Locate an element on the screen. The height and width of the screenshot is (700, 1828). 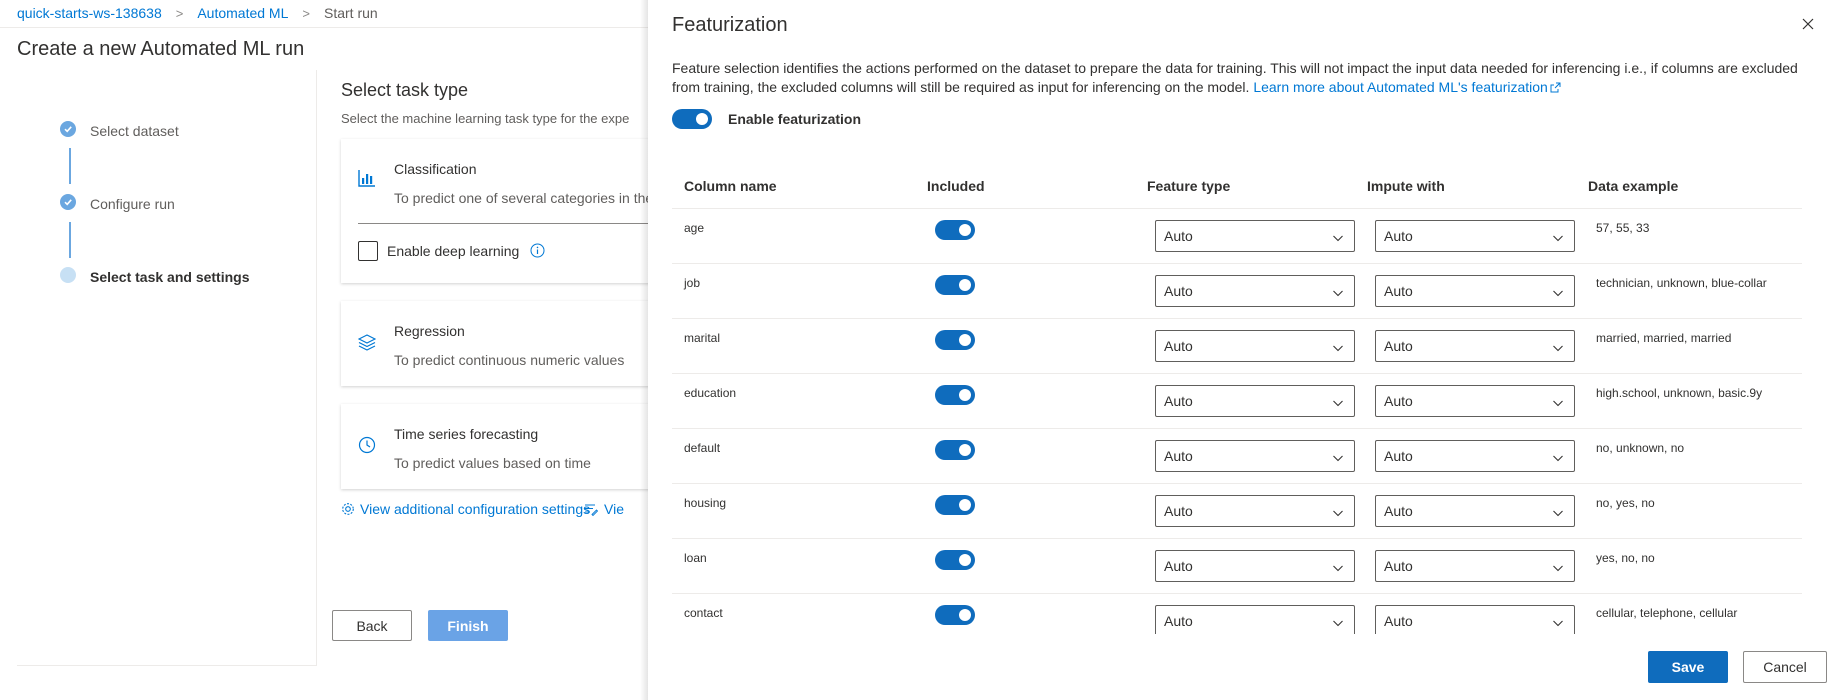
table-row: housing Auto Auto no, yes, no is located at coordinates (1237, 511).